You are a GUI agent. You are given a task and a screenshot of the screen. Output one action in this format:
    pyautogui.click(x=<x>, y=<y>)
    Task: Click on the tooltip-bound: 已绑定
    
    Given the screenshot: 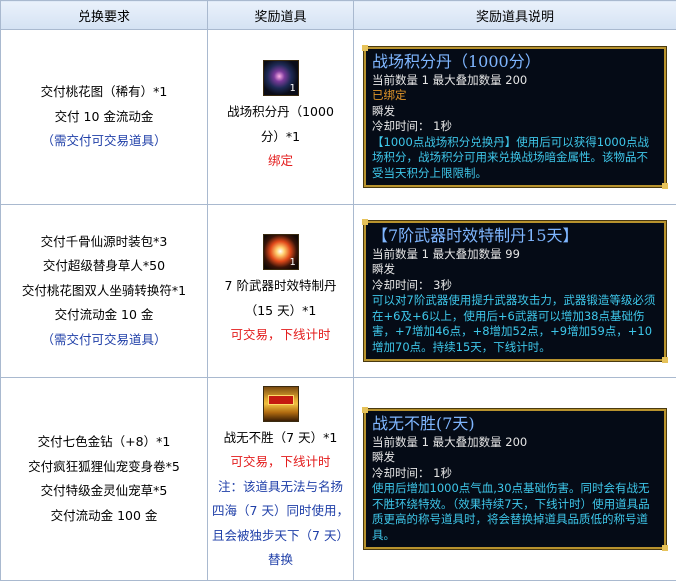 What is the action you would take?
    pyautogui.click(x=389, y=95)
    